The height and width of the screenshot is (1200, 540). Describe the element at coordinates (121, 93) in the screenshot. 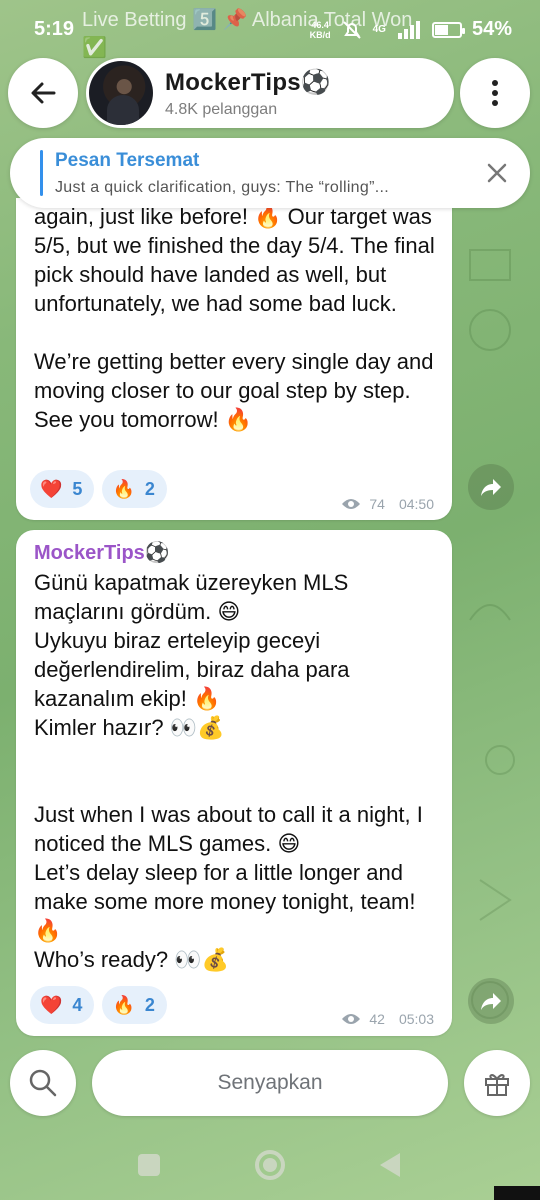

I see `avatar` at that location.